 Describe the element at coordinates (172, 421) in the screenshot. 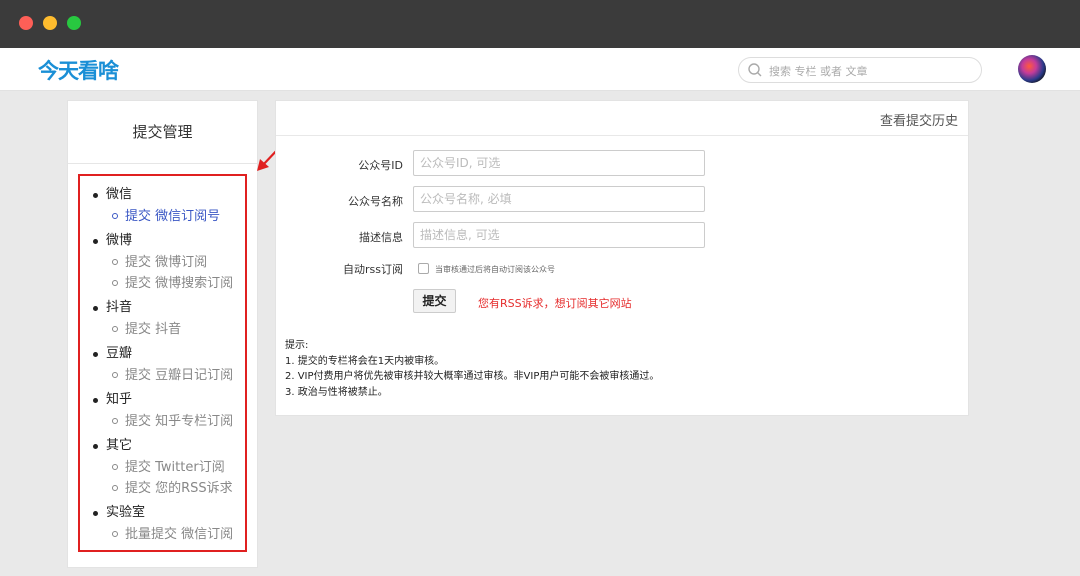

I see `nav-item-submit-zhihu: 提交 知乎专栏订阅` at that location.